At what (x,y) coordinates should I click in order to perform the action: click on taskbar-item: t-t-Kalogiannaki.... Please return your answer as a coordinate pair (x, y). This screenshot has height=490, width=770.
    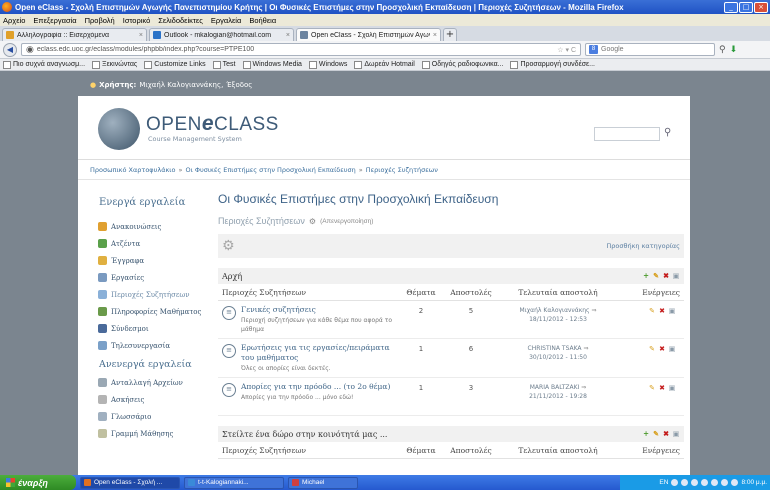
    Looking at the image, I should click on (234, 482).